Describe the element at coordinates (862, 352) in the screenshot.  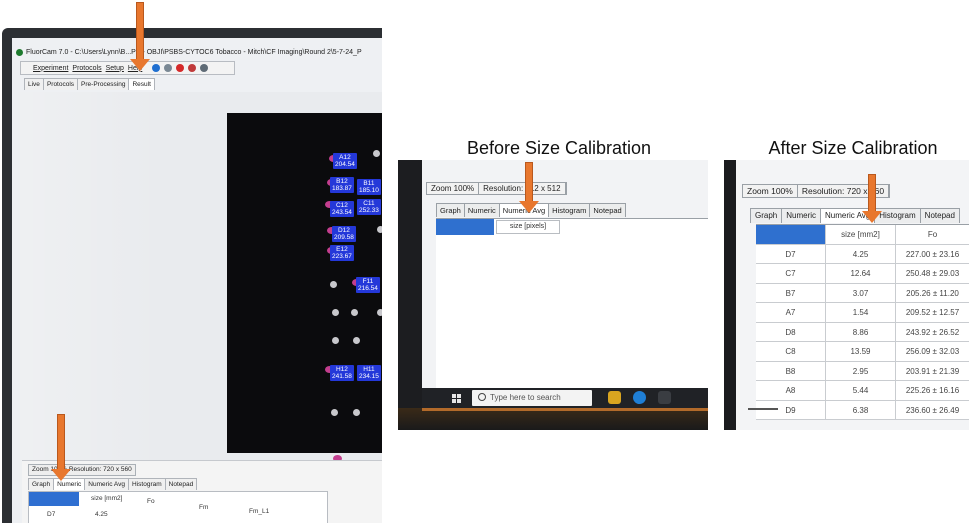
I see `table-row: C8 13.59 256.09 ± 32.03` at that location.